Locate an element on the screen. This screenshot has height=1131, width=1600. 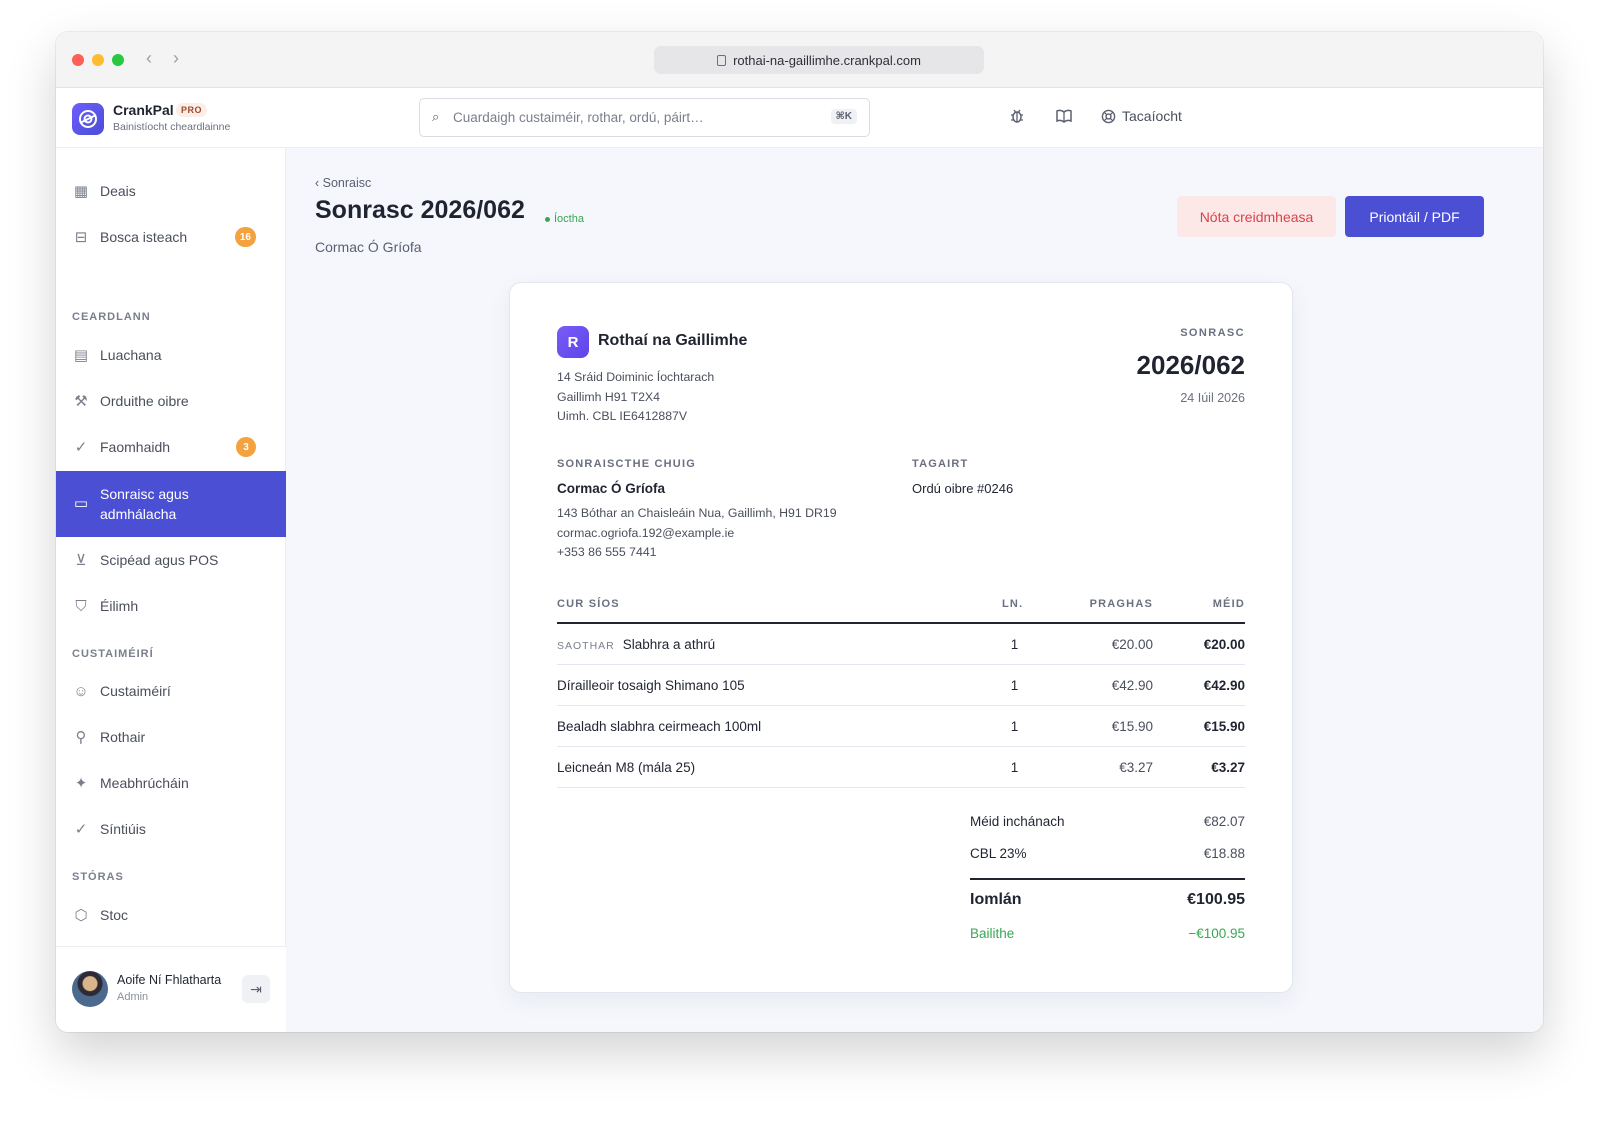
sidebar-item-shop-pos: ⊻ Scipéad agus POS is located at coordinates (171, 560).